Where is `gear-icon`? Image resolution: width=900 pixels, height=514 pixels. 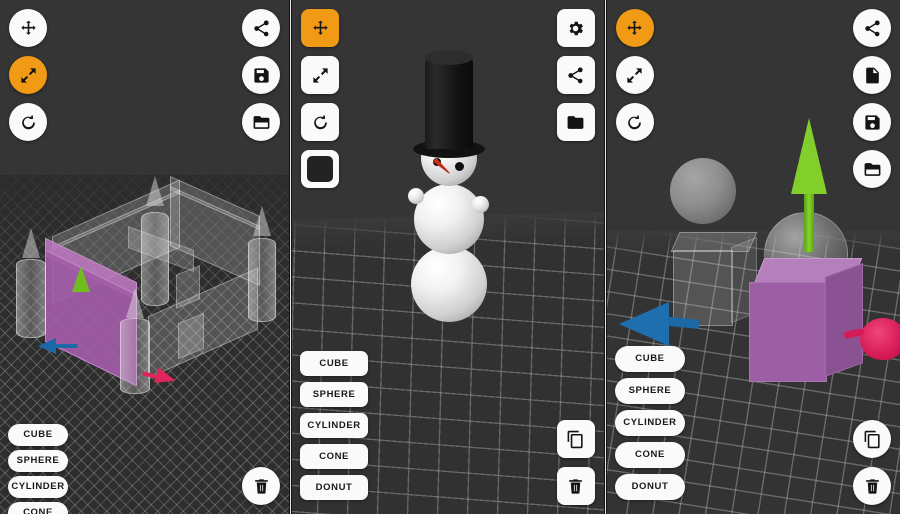
gear-icon is located at coordinates (575, 28).